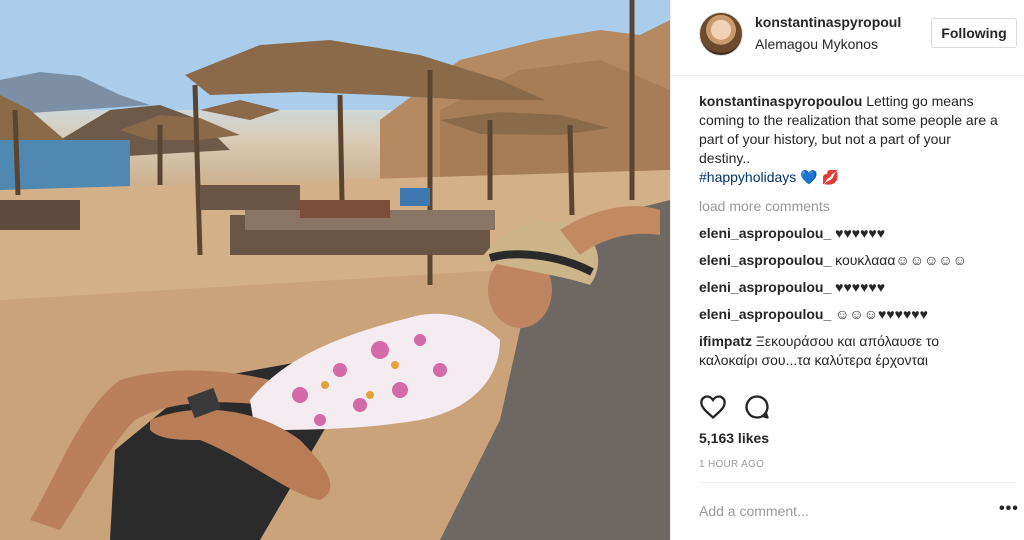 The width and height of the screenshot is (1024, 540). Describe the element at coordinates (828, 22) in the screenshot. I see `post-author-username: konstantinaspyropoul` at that location.